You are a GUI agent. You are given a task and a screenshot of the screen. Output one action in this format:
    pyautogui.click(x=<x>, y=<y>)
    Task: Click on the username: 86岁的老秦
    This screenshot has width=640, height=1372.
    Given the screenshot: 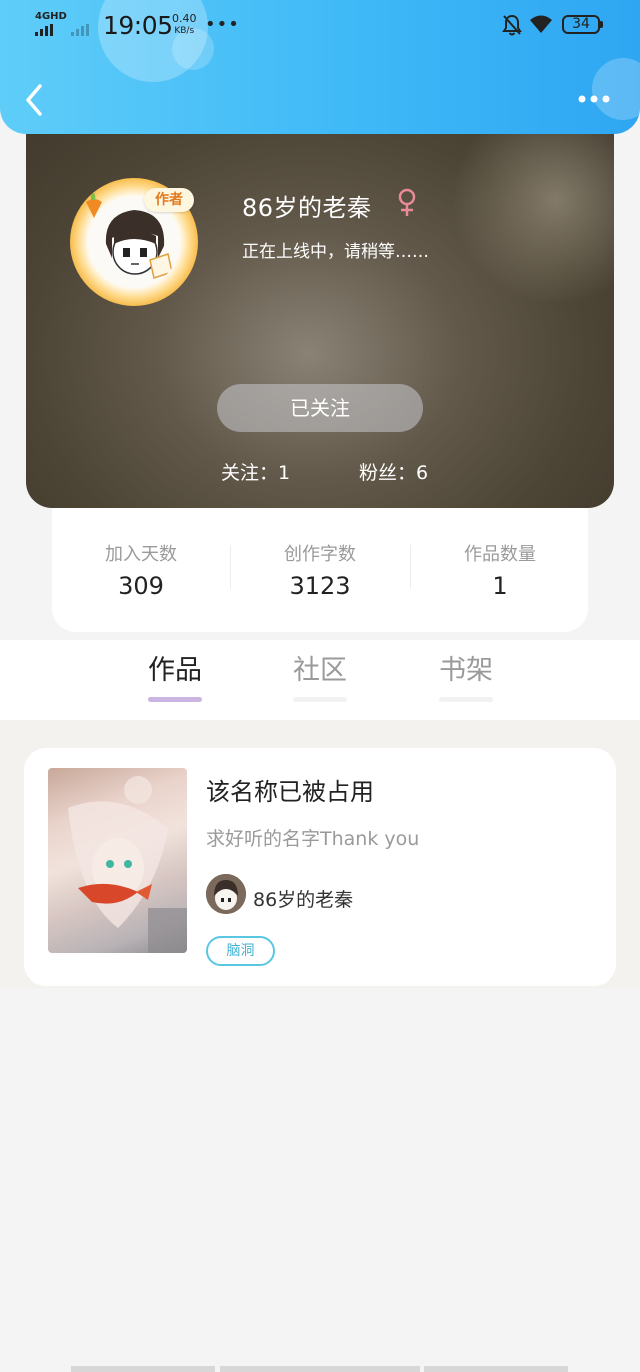 What is the action you would take?
    pyautogui.click(x=307, y=208)
    